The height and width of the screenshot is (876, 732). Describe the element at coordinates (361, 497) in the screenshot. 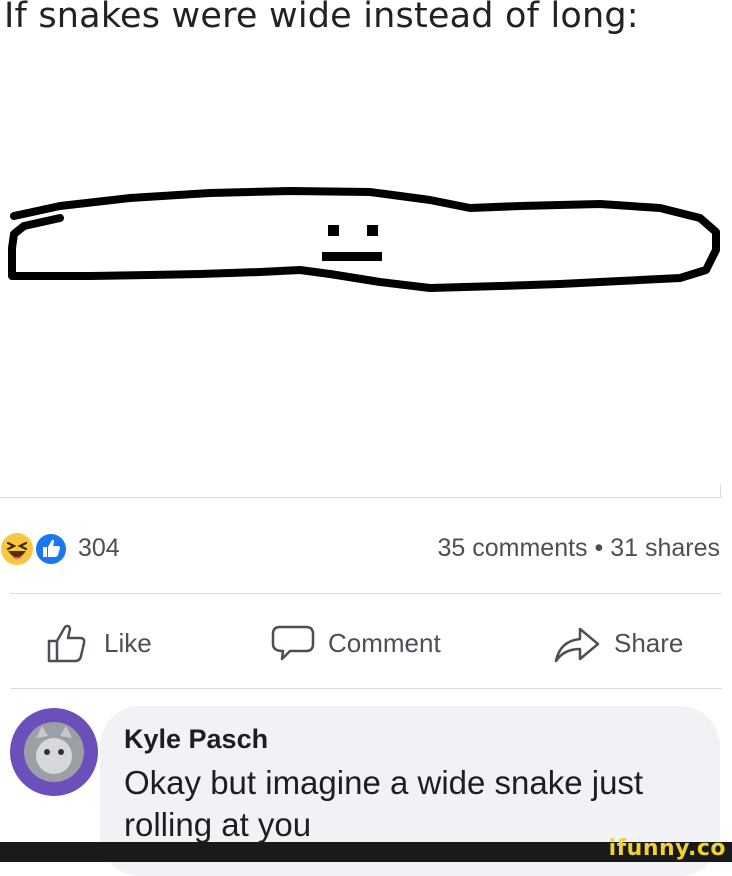

I see `image-bottom-edge` at that location.